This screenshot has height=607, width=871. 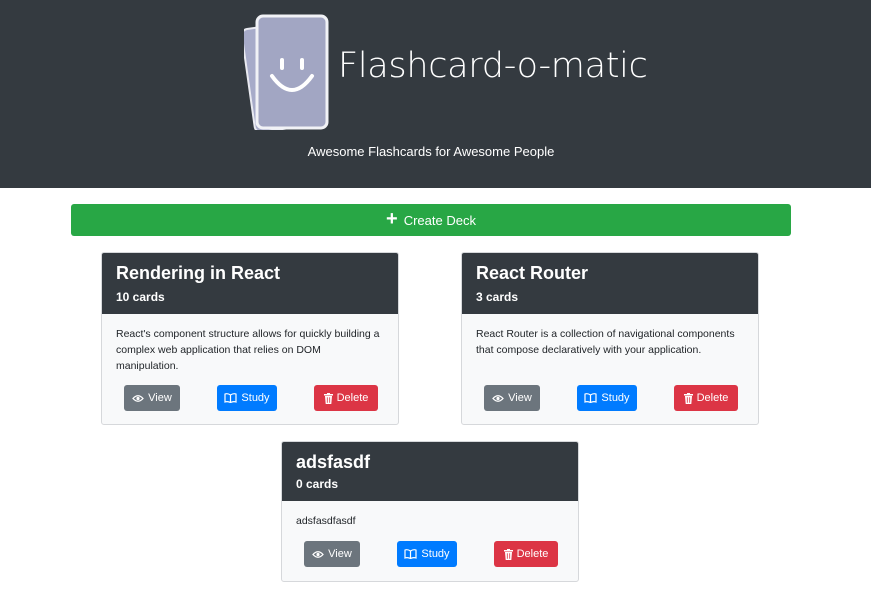 What do you see at coordinates (250, 283) in the screenshot?
I see `deck-header: Rendering in React 10 cards` at bounding box center [250, 283].